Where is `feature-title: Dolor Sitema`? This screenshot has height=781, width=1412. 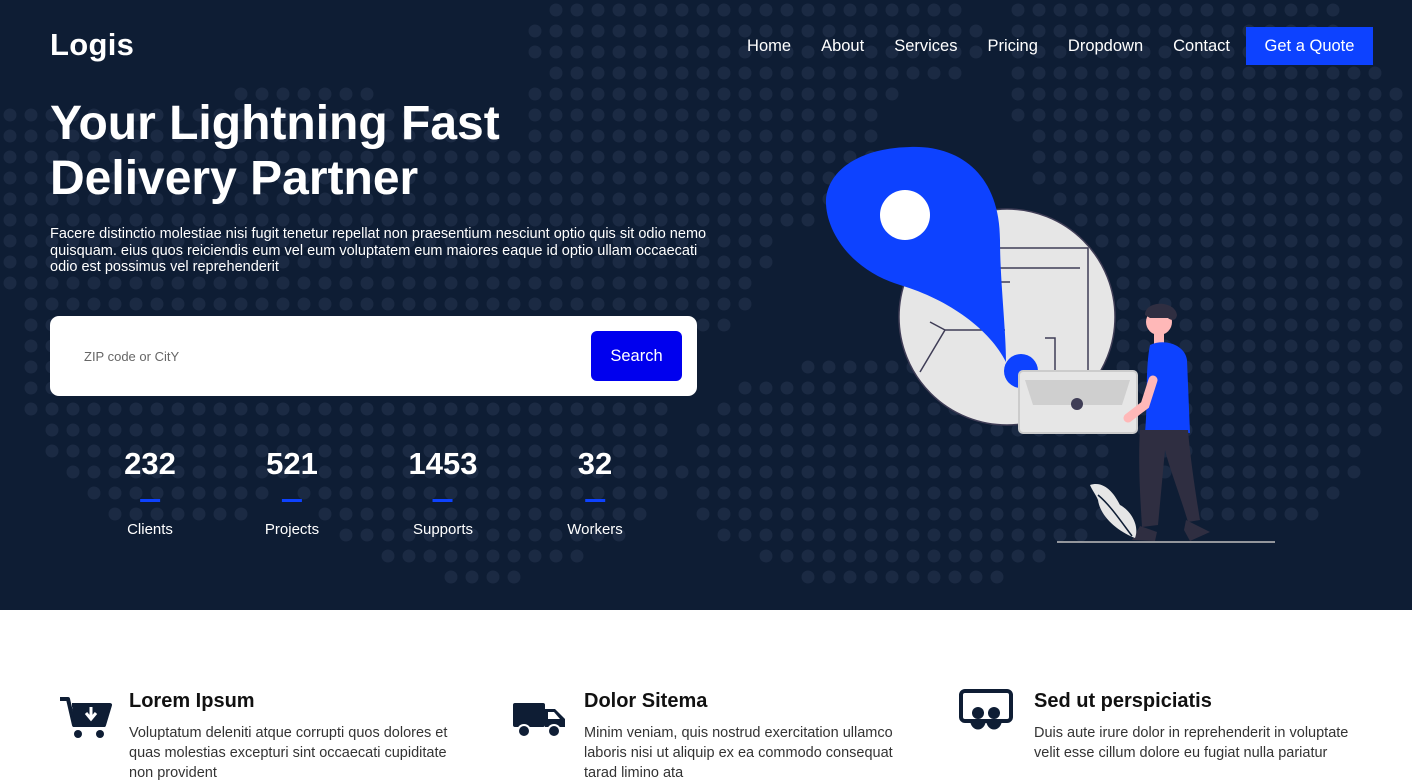 feature-title: Dolor Sitema is located at coordinates (646, 701).